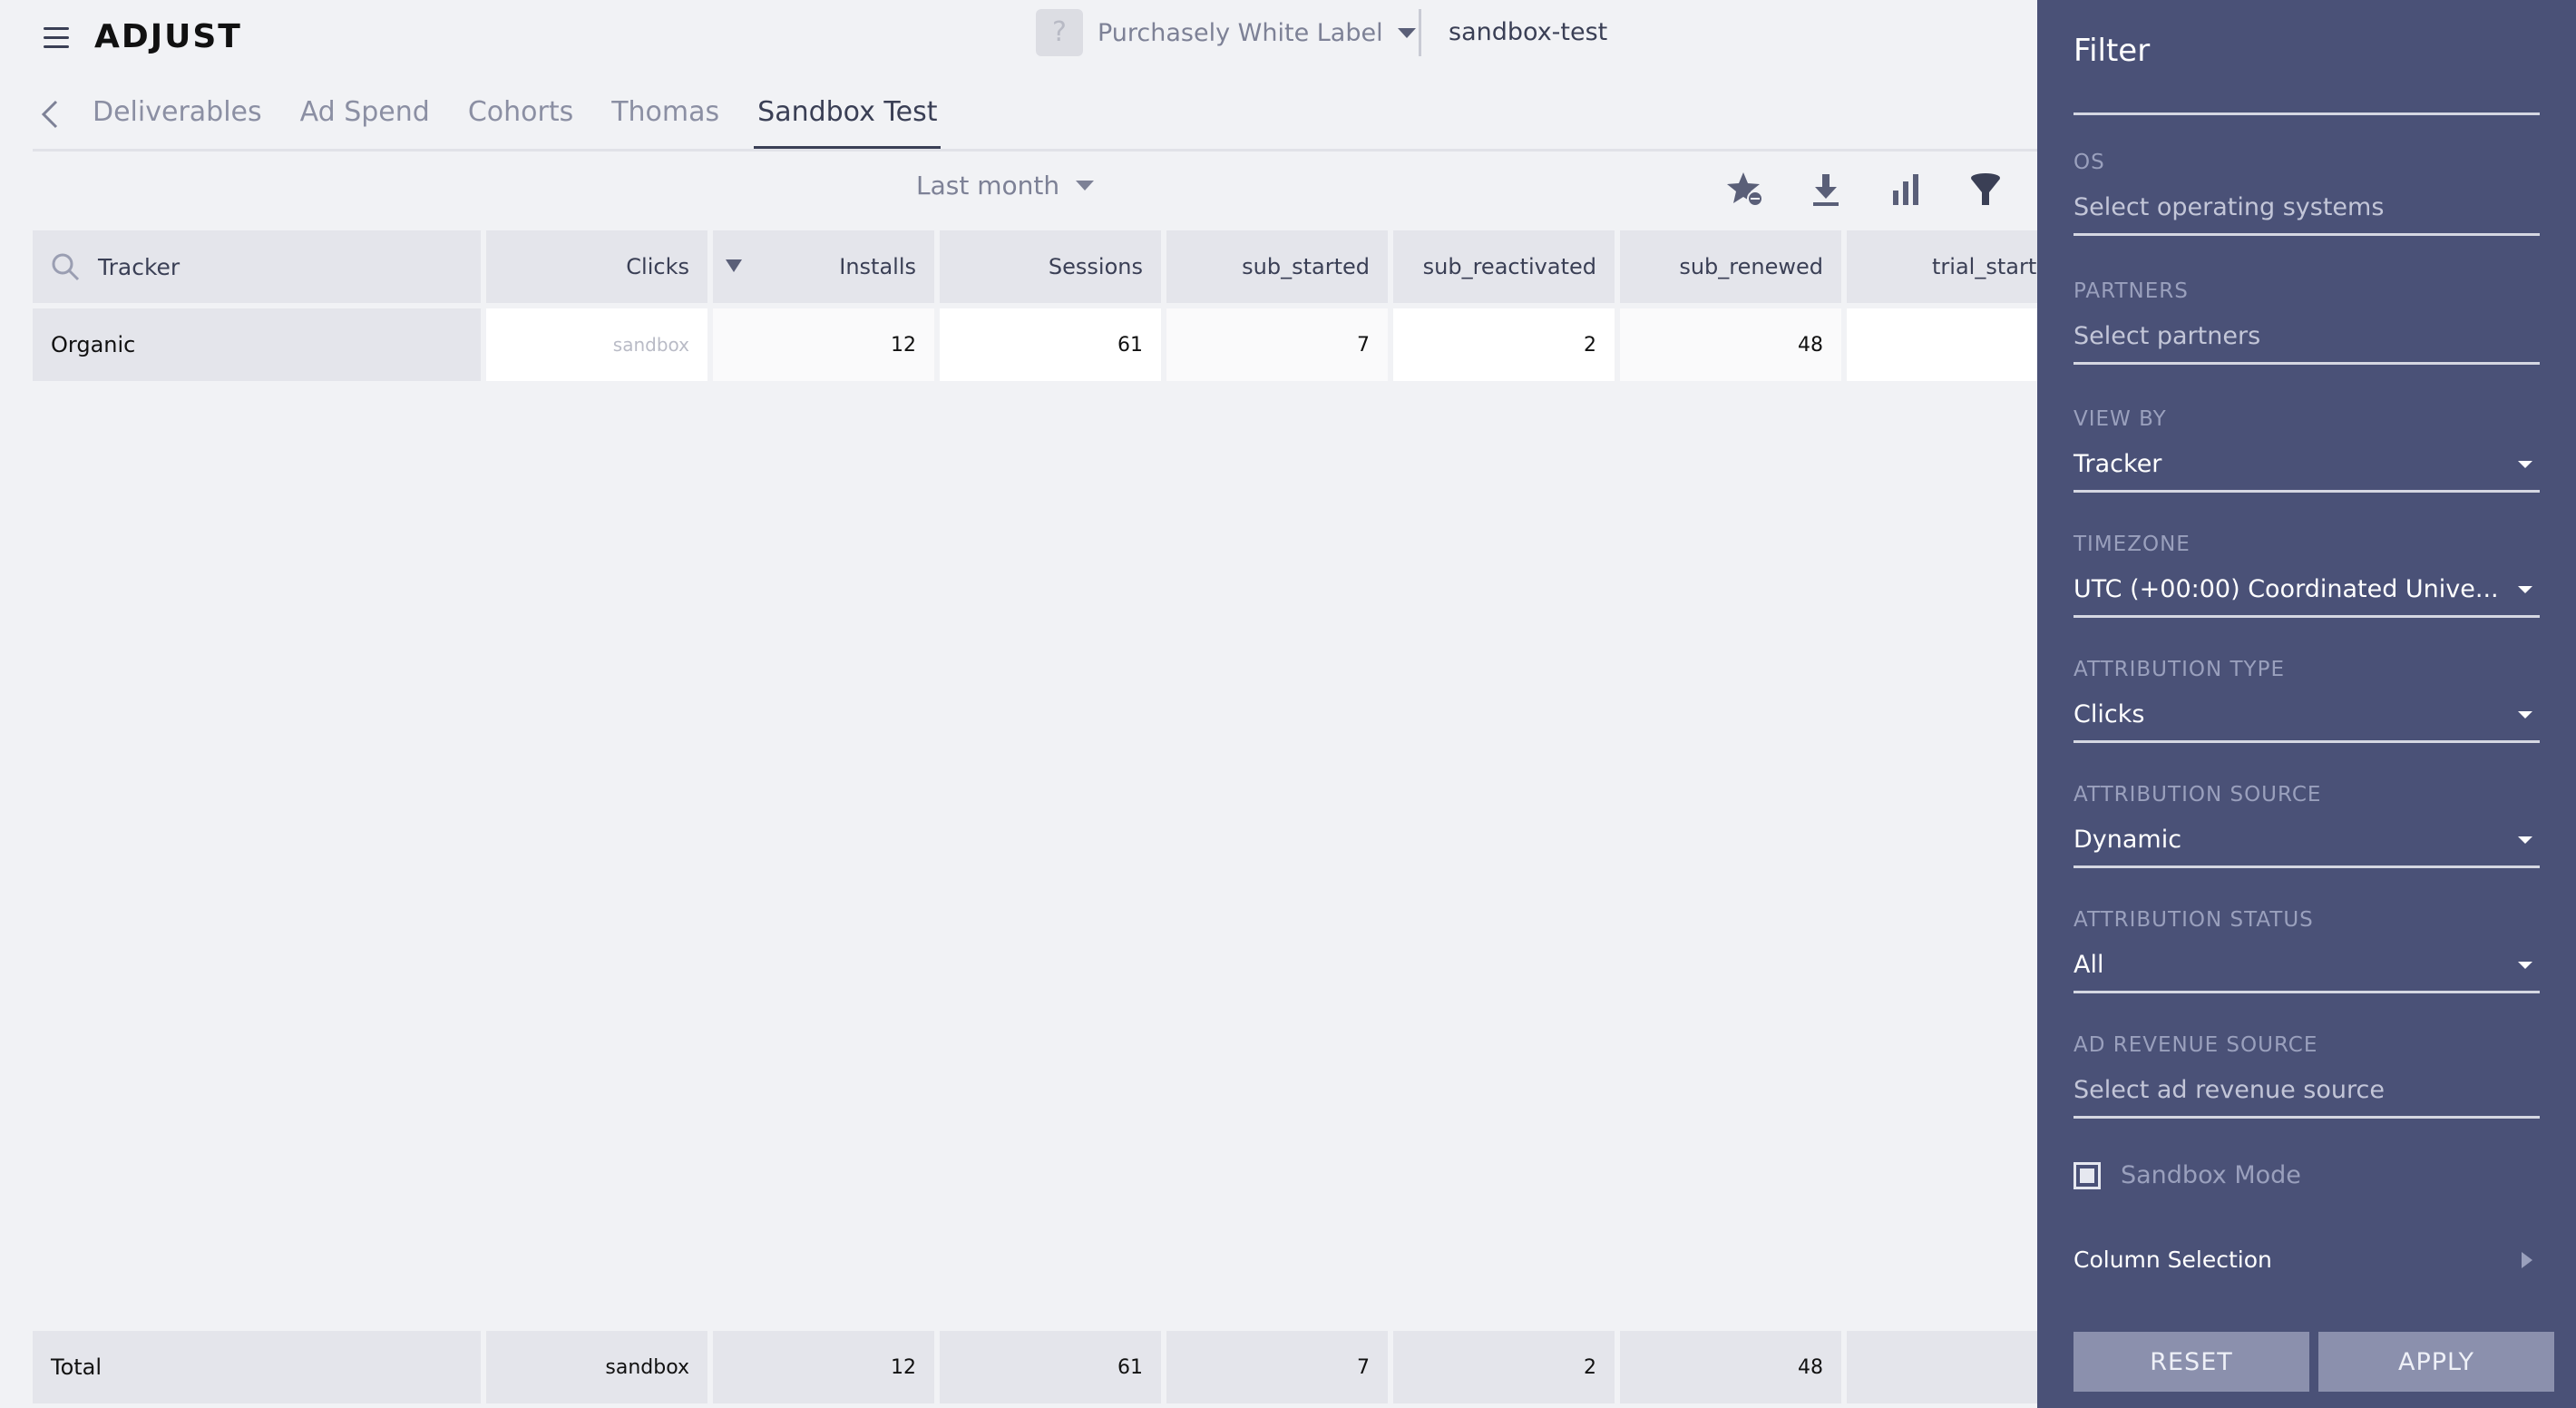  Describe the element at coordinates (2088, 965) in the screenshot. I see `field-value: All` at that location.